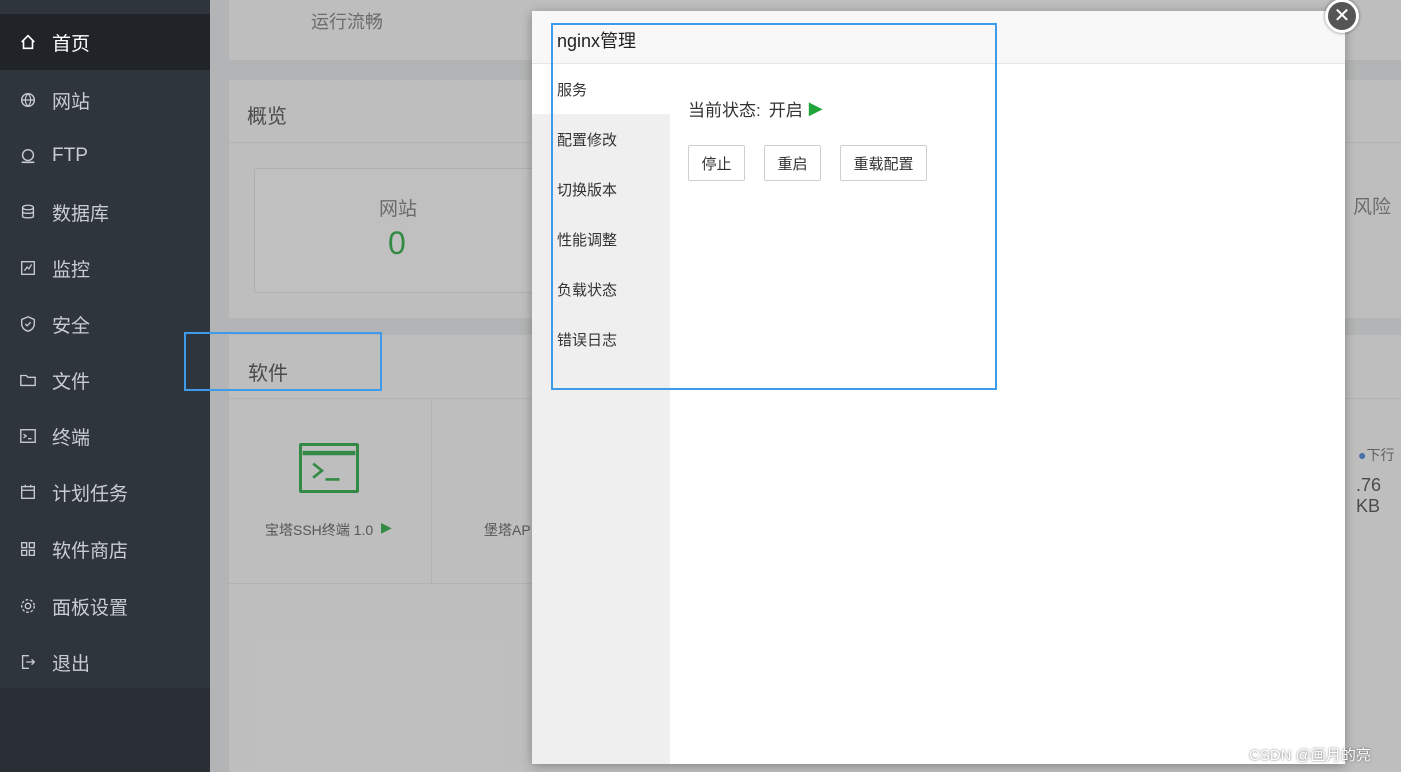 The image size is (1401, 772). What do you see at coordinates (28, 156) in the screenshot?
I see `ftp-icon` at bounding box center [28, 156].